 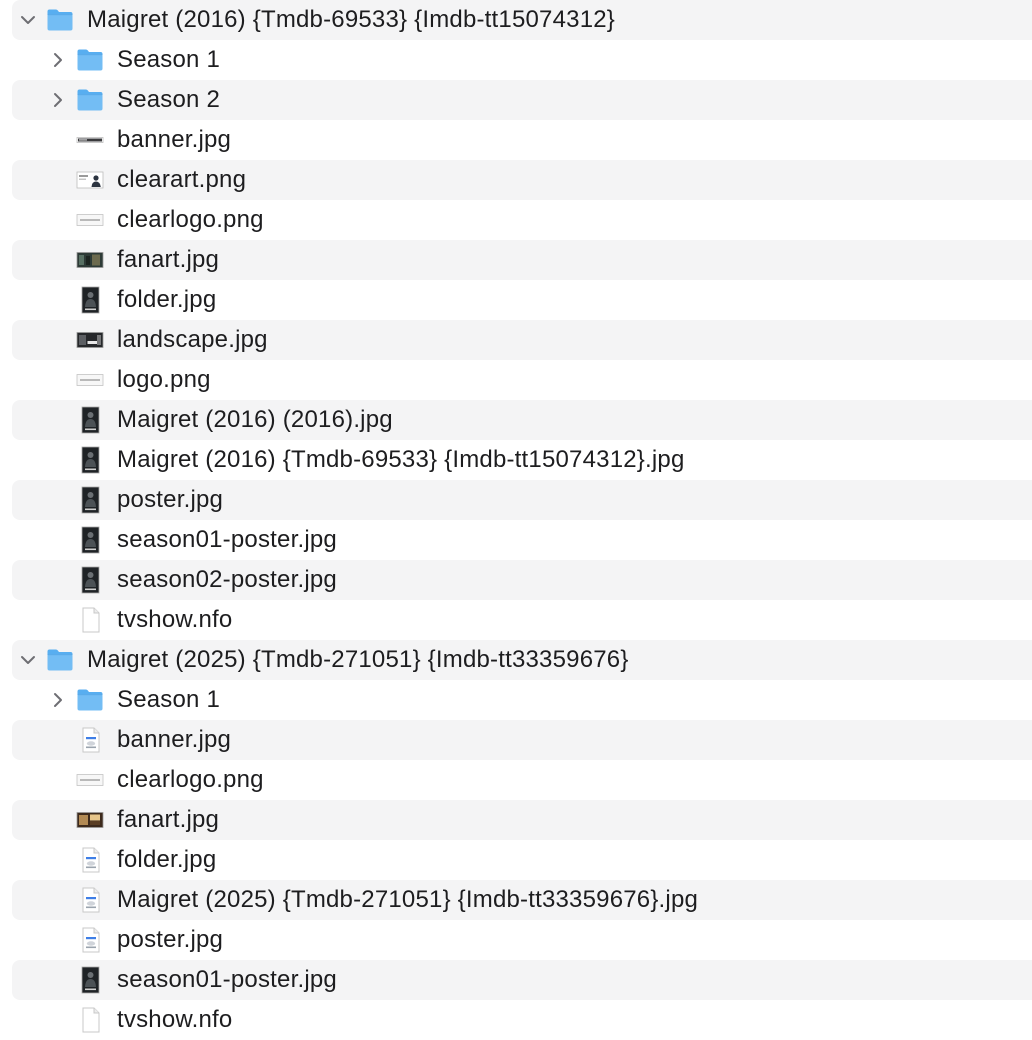 I want to click on landscape-thumbnail-icon, so click(x=90, y=340).